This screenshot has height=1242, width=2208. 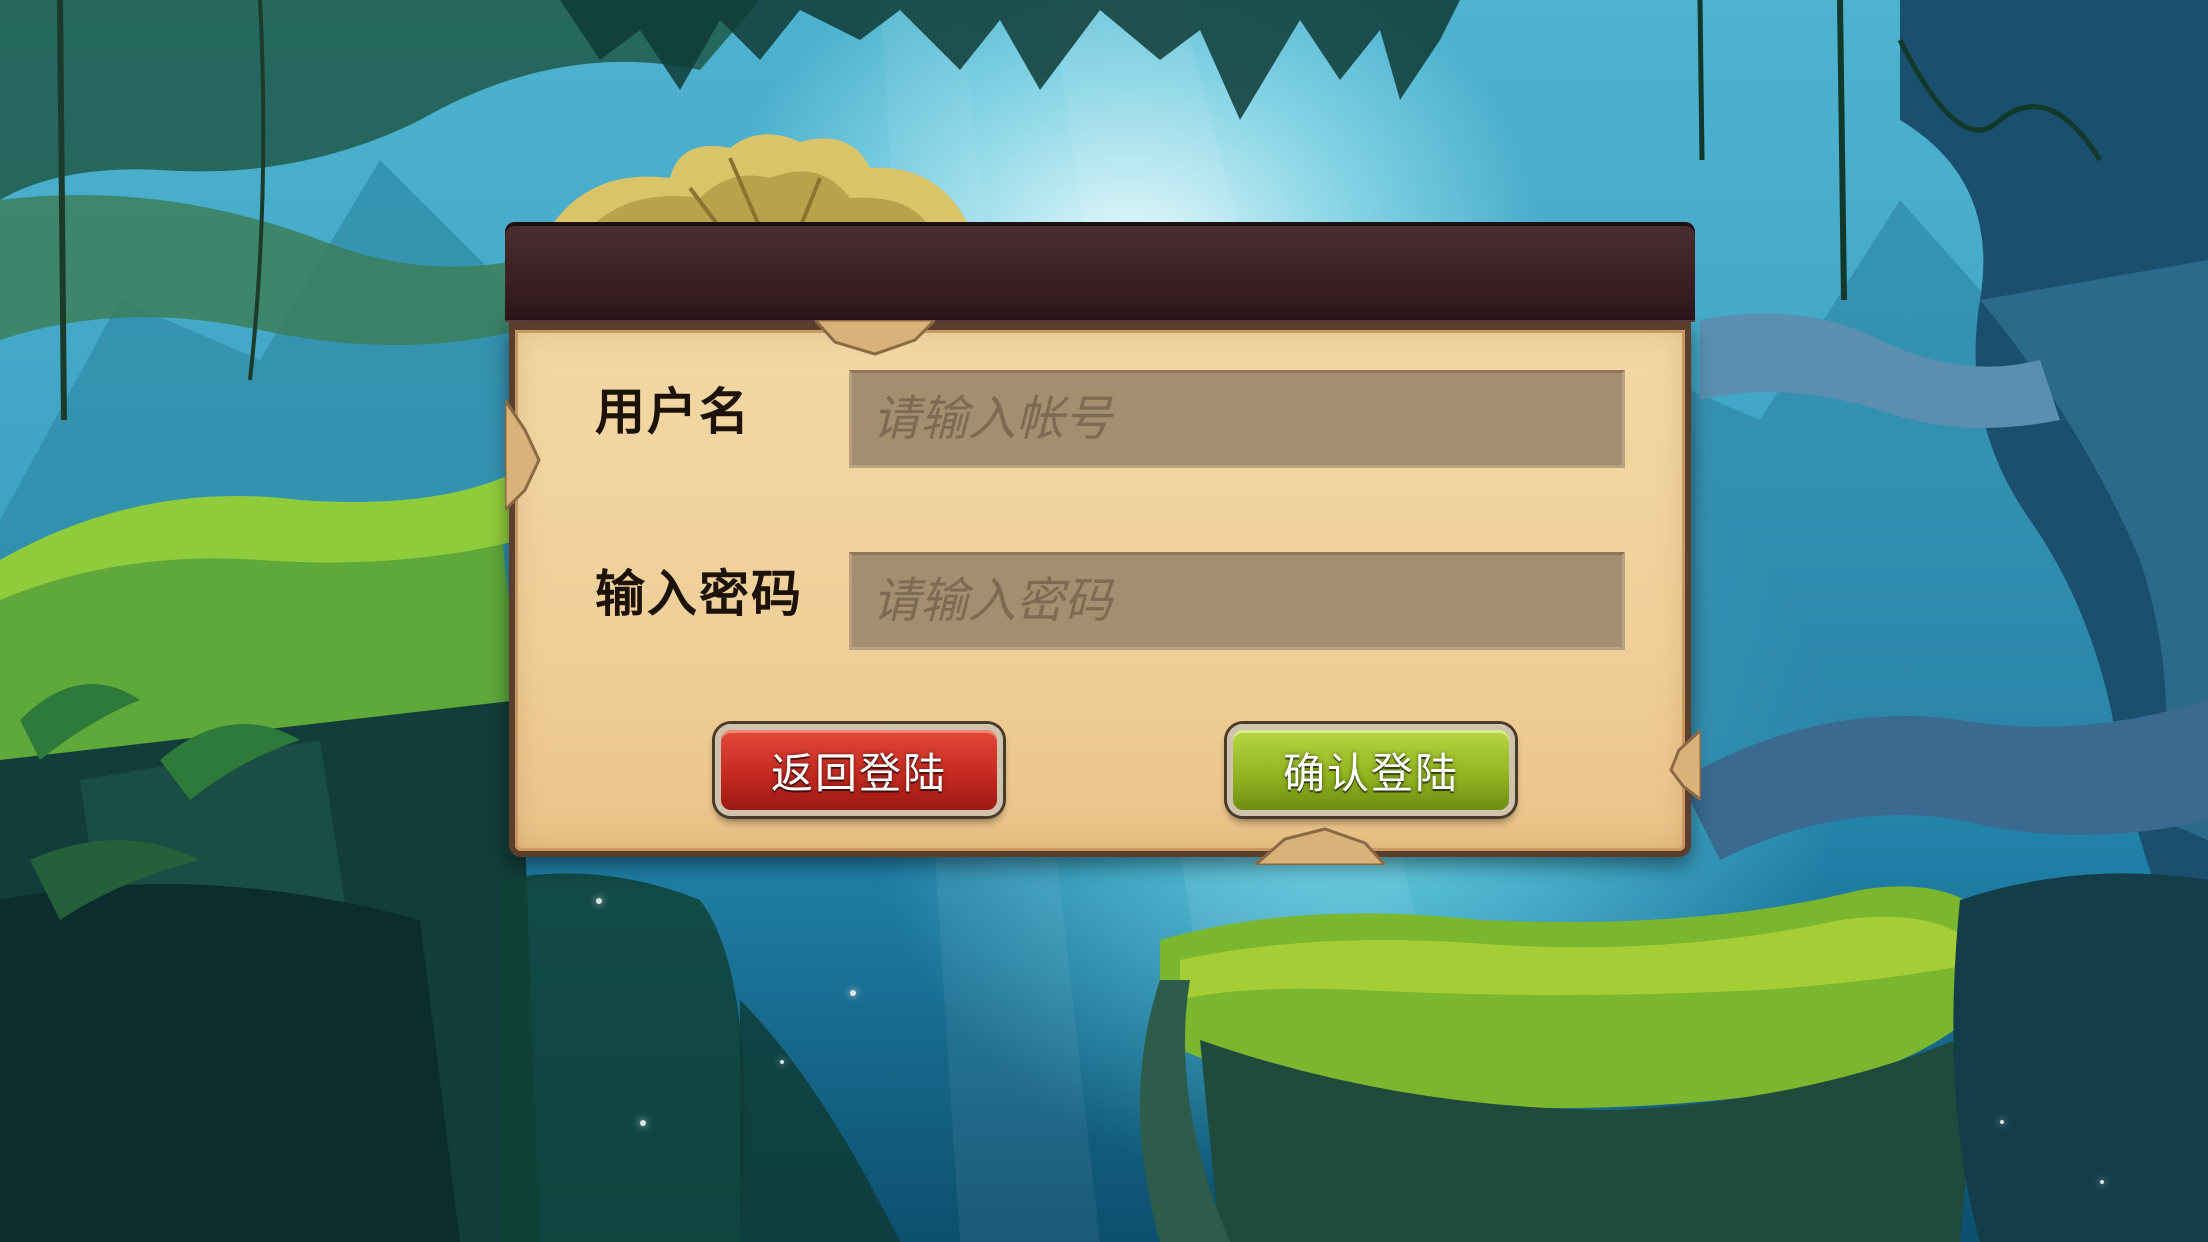 I want to click on password-input, so click(x=1237, y=601).